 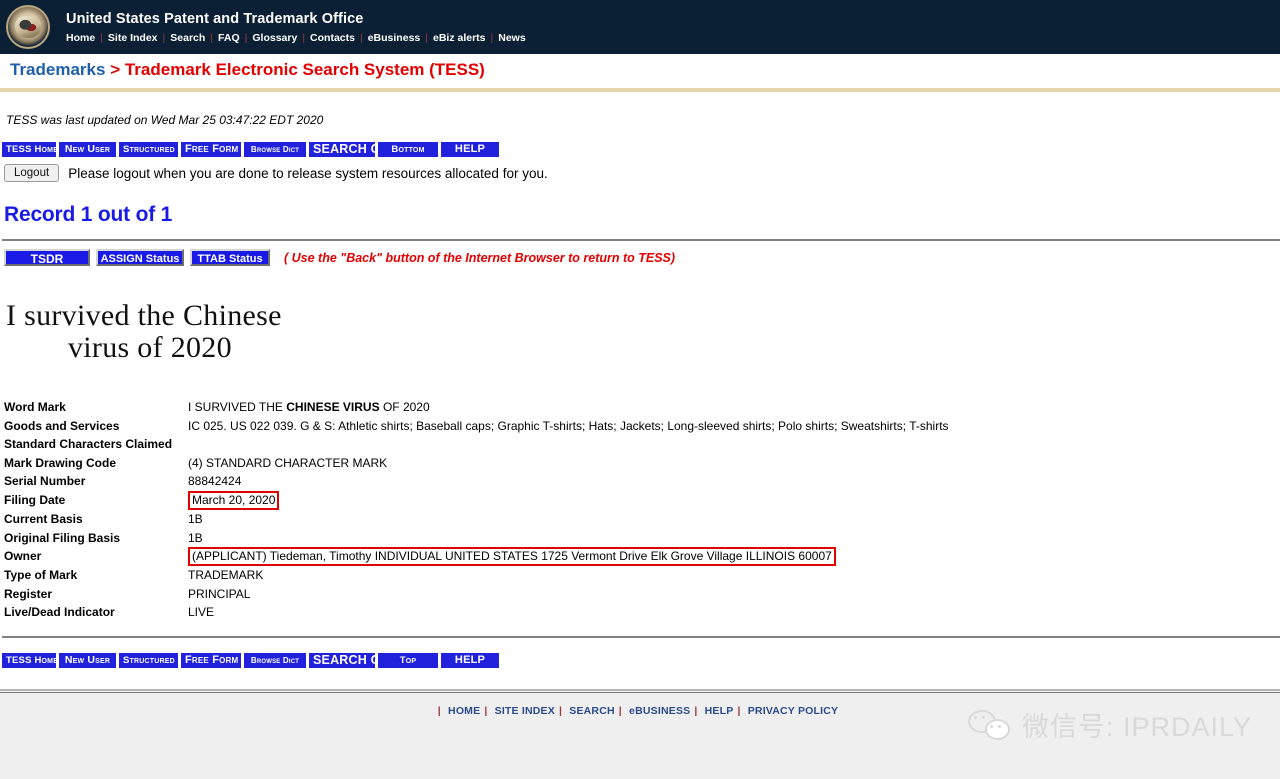 I want to click on tess-home-button-bottom: TESS Home, so click(x=30, y=660).